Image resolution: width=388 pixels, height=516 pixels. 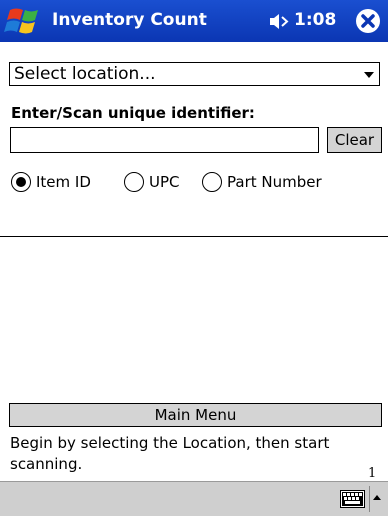 I want to click on radio-label-part-number: Part Number, so click(x=274, y=182).